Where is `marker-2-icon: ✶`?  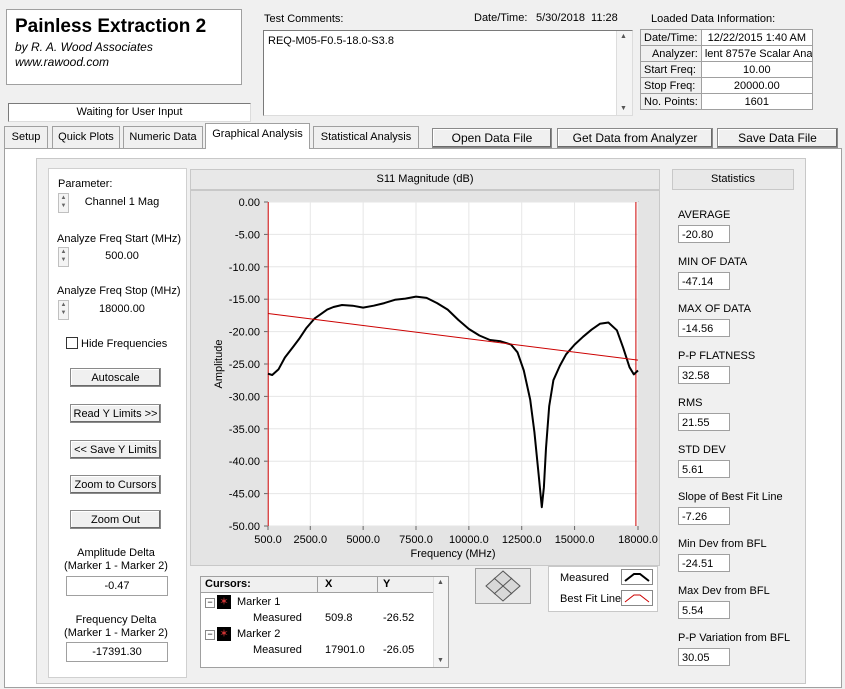
marker-2-icon: ✶ is located at coordinates (224, 634).